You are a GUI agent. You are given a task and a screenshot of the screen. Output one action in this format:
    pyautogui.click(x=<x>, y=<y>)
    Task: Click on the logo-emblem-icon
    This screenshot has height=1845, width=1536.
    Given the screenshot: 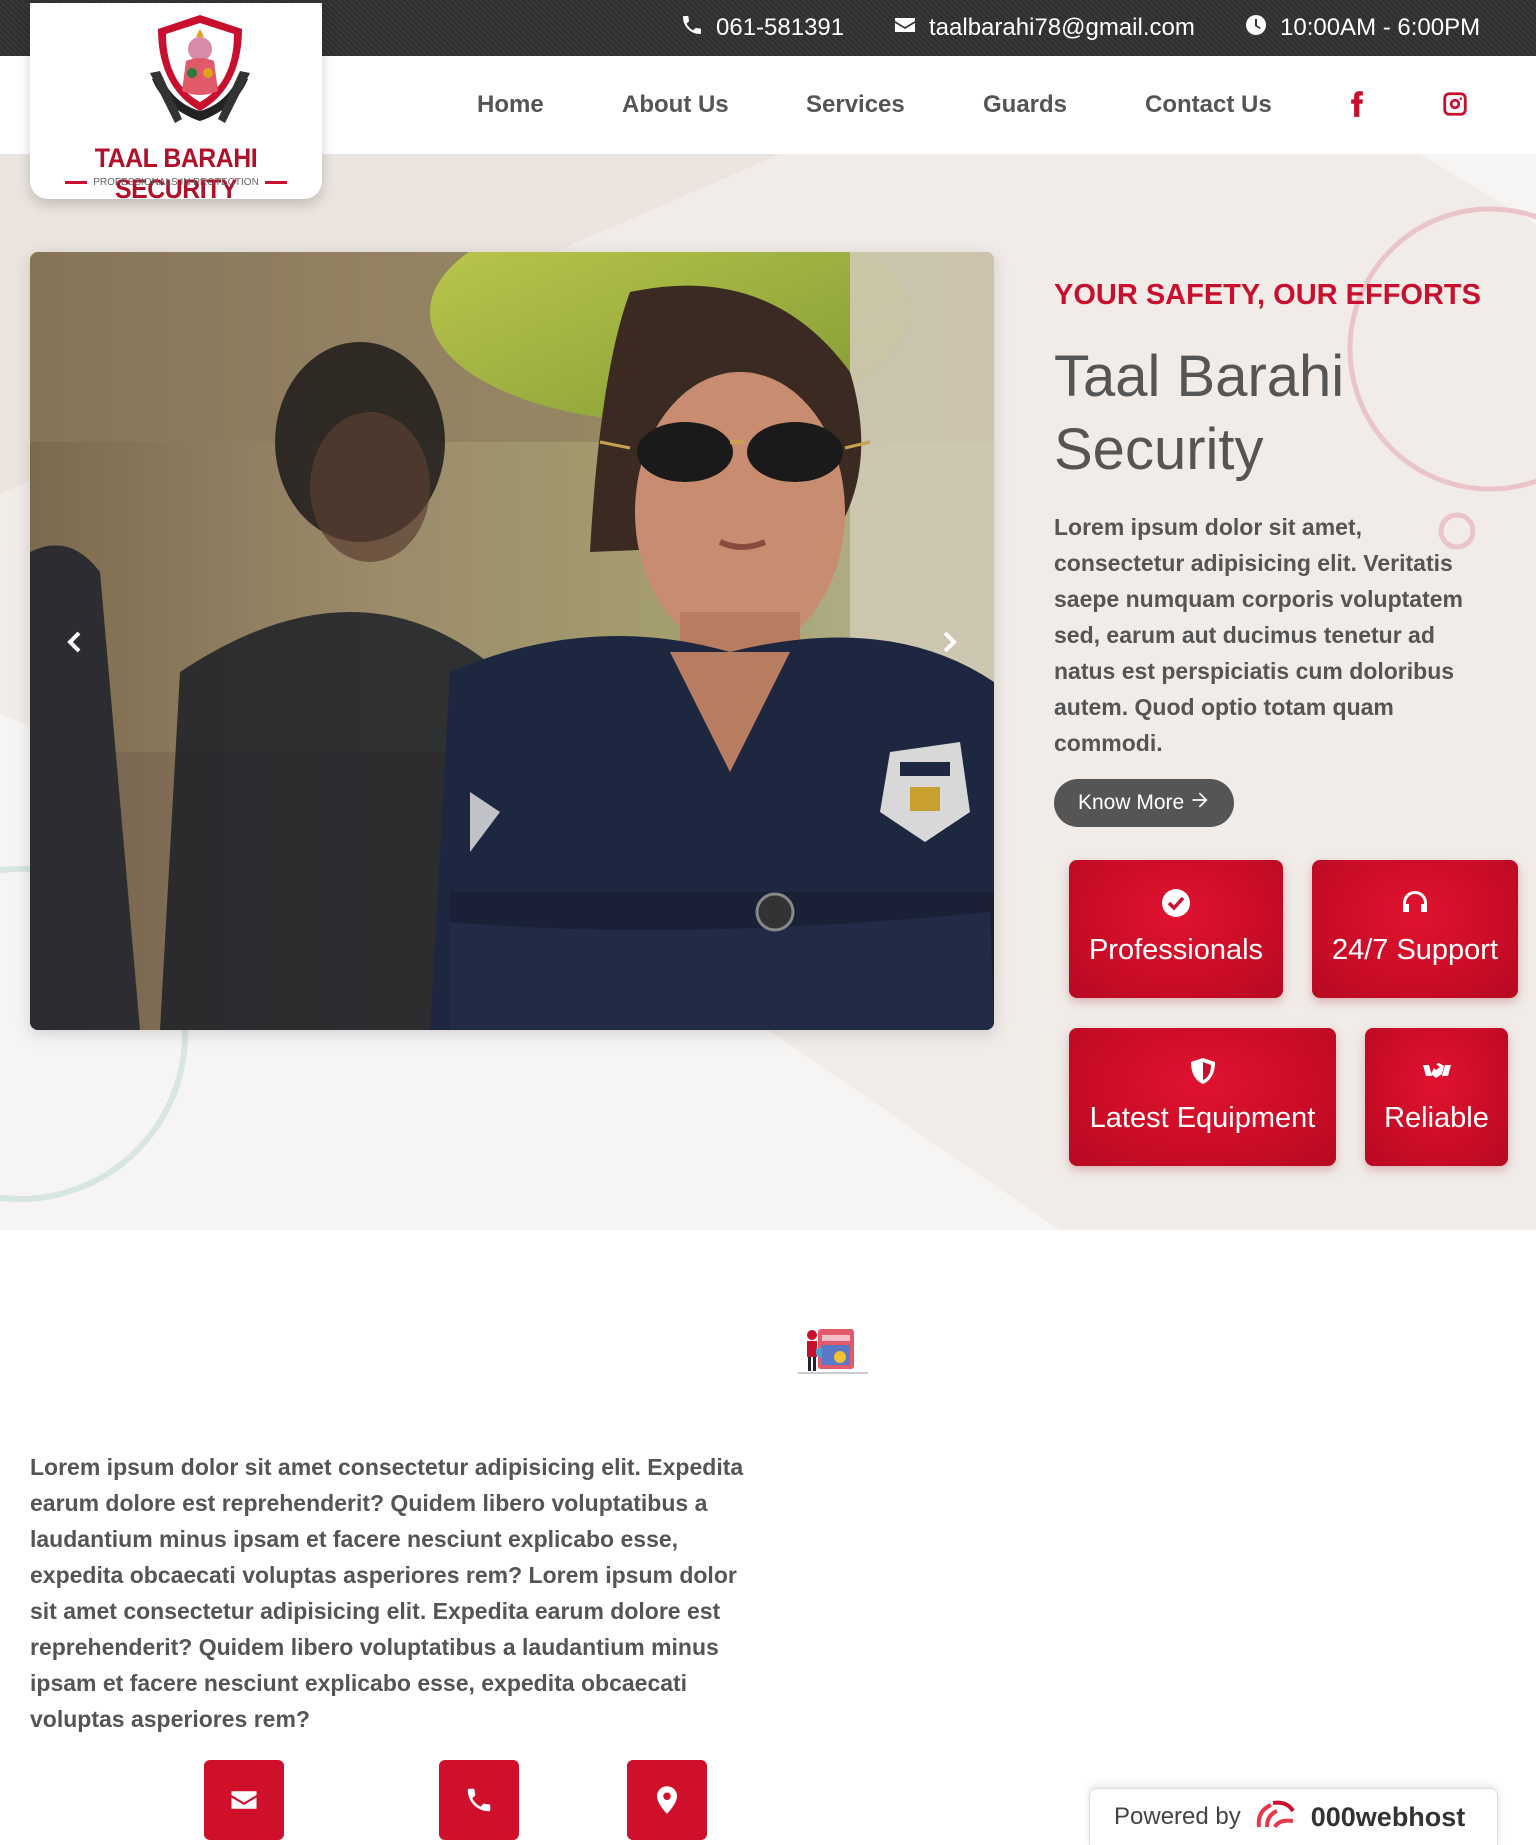 What is the action you would take?
    pyautogui.click(x=200, y=69)
    